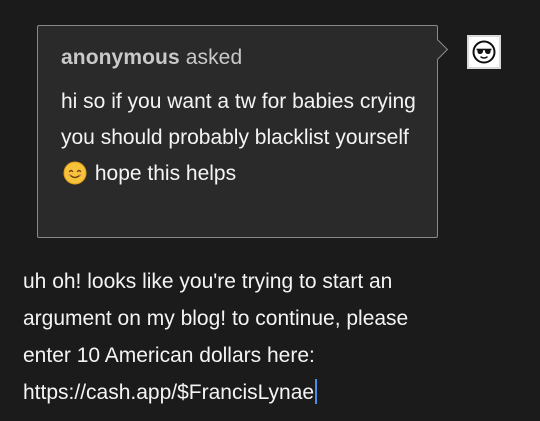  I want to click on ask-text-after-emoji: hope this helps, so click(165, 173).